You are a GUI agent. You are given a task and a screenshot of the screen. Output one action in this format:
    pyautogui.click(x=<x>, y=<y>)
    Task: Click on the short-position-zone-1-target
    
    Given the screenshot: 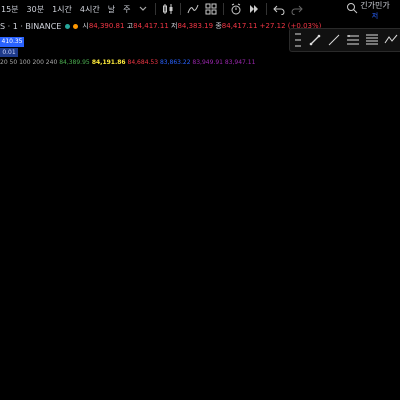 What is the action you would take?
    pyautogui.click(x=213, y=296)
    